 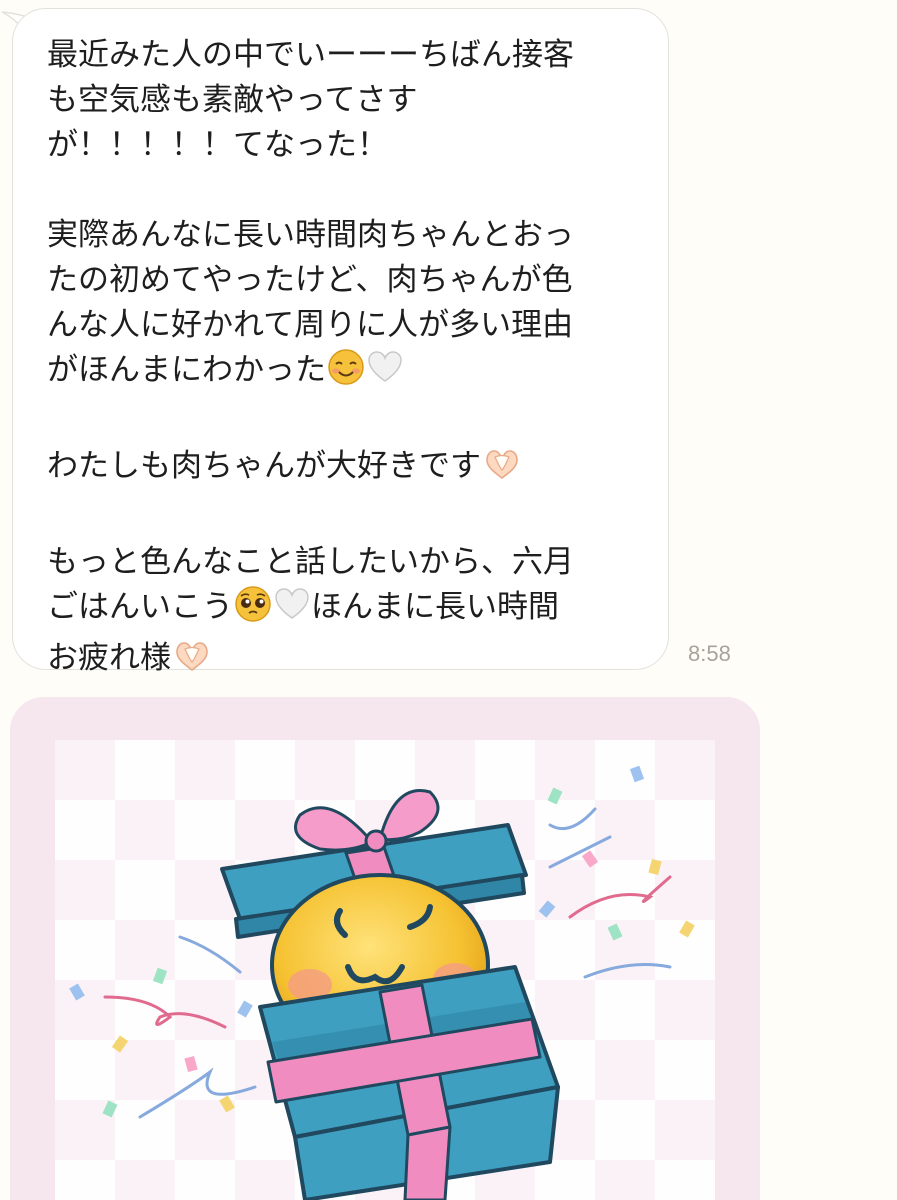 I want to click on message-line: たの初めてやったけど、肉ちゃんが色, so click(x=310, y=280).